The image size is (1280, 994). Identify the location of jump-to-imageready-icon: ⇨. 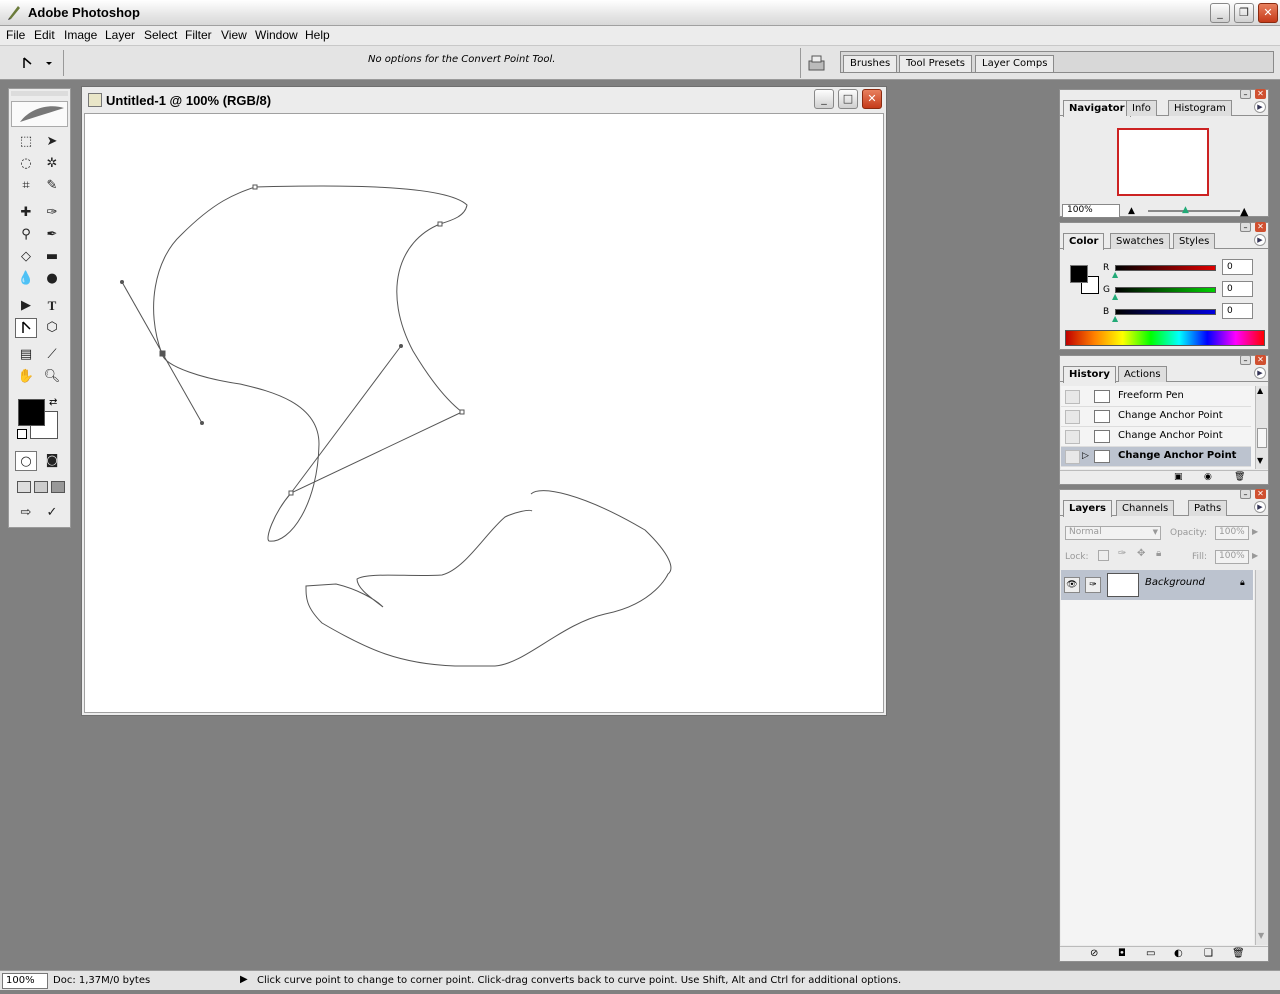
(26, 513).